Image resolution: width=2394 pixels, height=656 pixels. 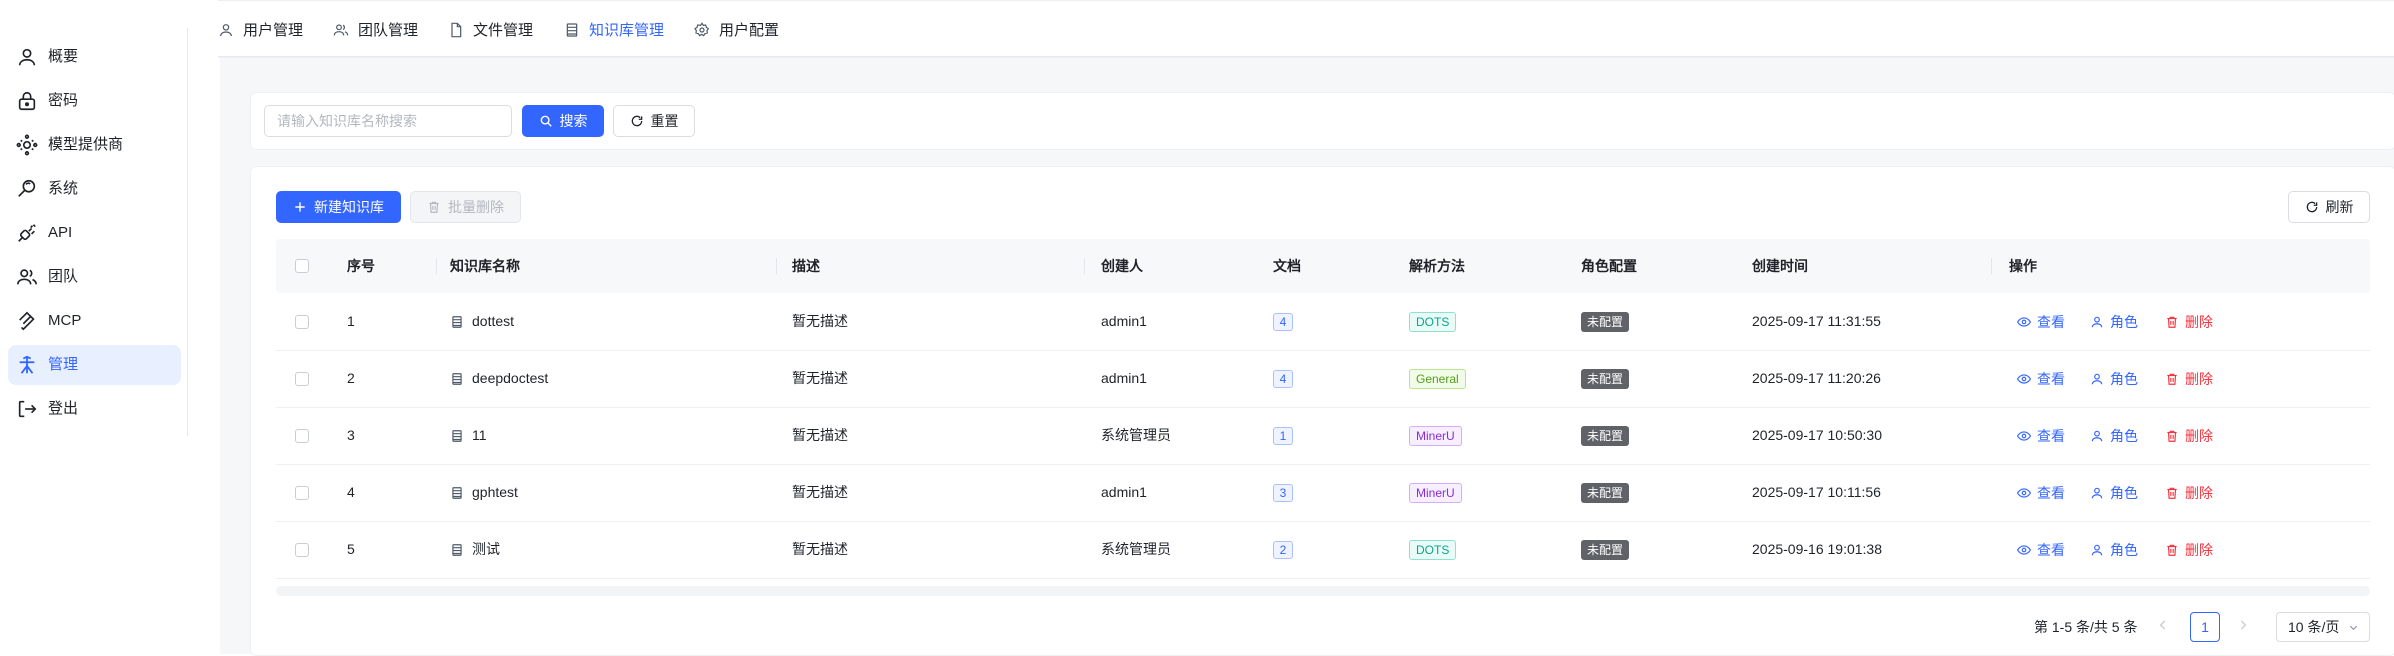 What do you see at coordinates (27, 277) in the screenshot?
I see `team-icon` at bounding box center [27, 277].